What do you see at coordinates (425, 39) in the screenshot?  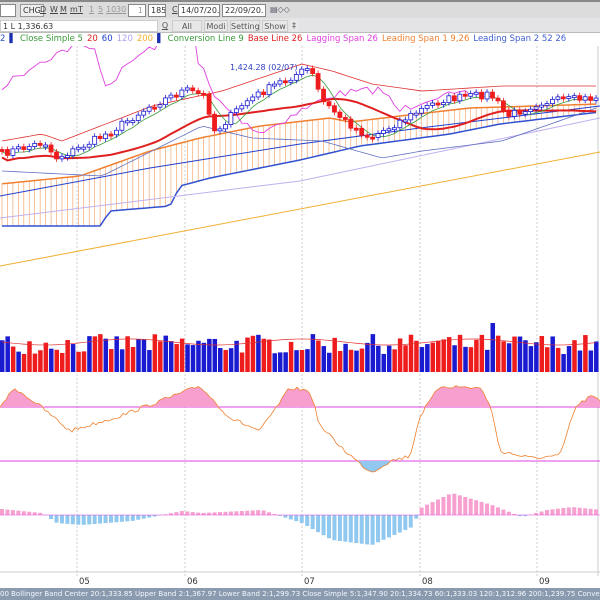 I see `legend-item: Leading Span 1 9,26` at bounding box center [425, 39].